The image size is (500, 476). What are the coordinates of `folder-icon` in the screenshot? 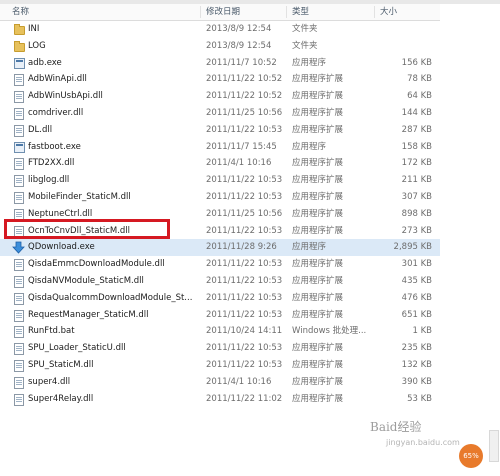 It's located at (19, 46).